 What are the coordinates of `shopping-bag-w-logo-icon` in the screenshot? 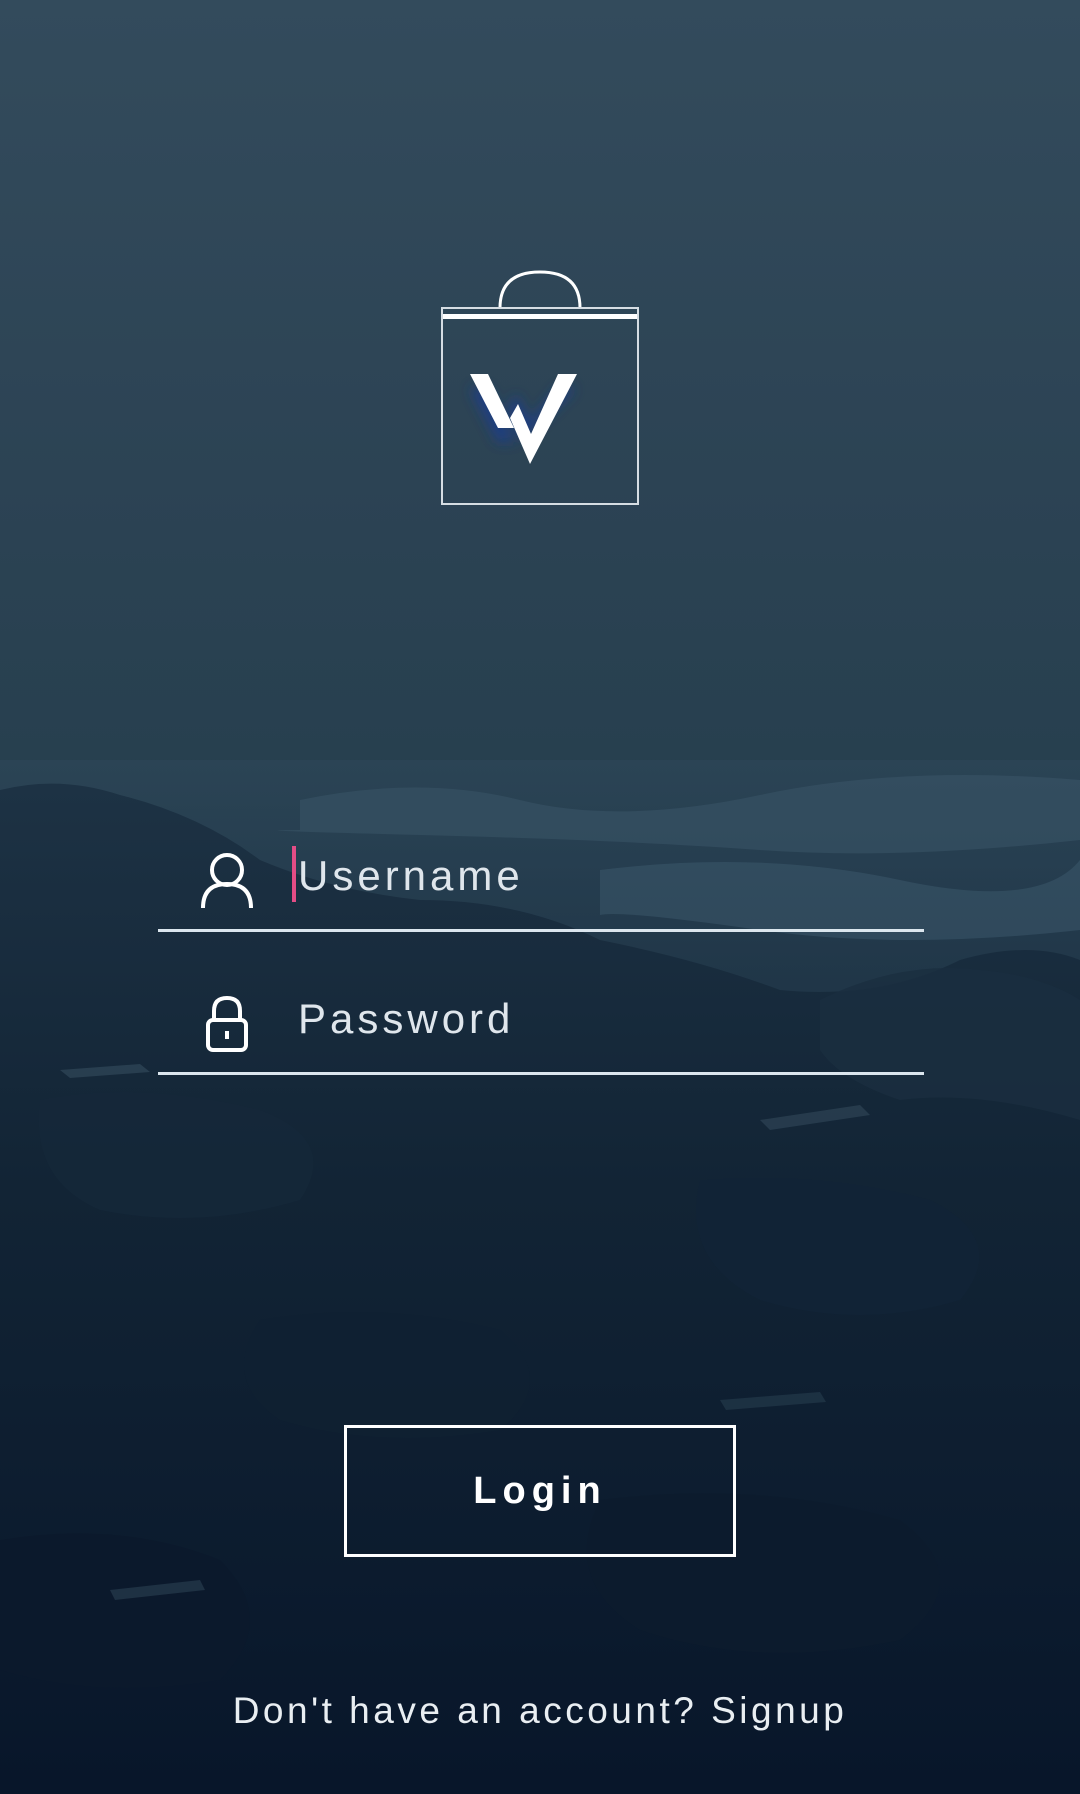 It's located at (540, 387).